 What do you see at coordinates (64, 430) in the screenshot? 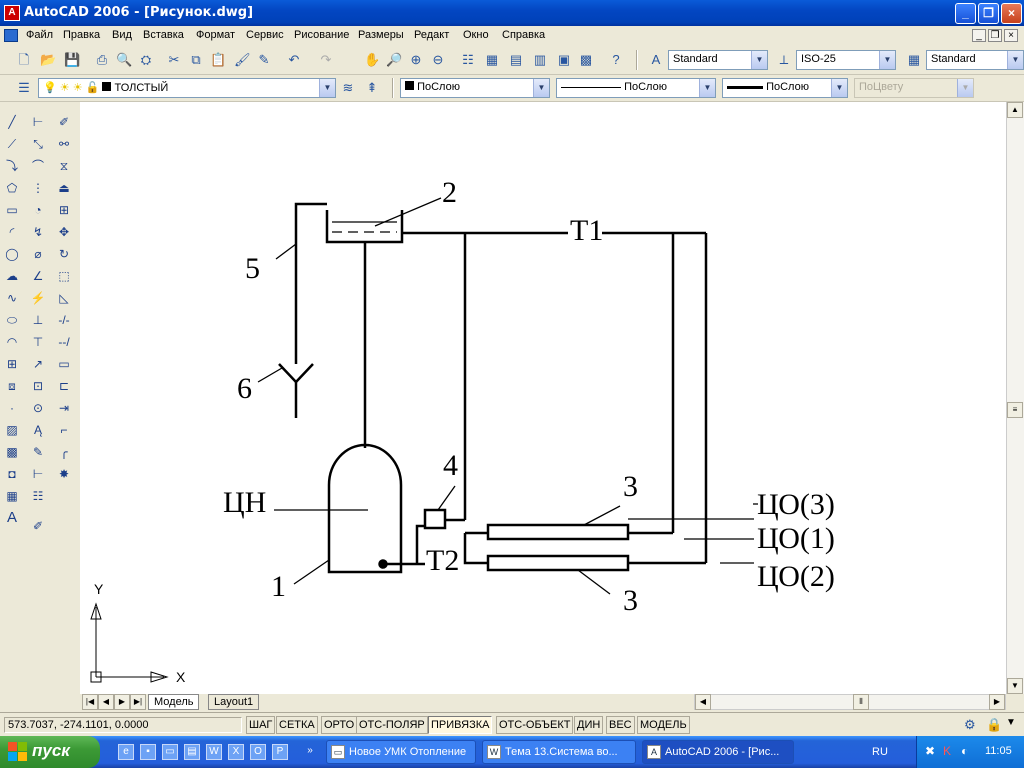
I see `chamfer-tool: ⌐` at bounding box center [64, 430].